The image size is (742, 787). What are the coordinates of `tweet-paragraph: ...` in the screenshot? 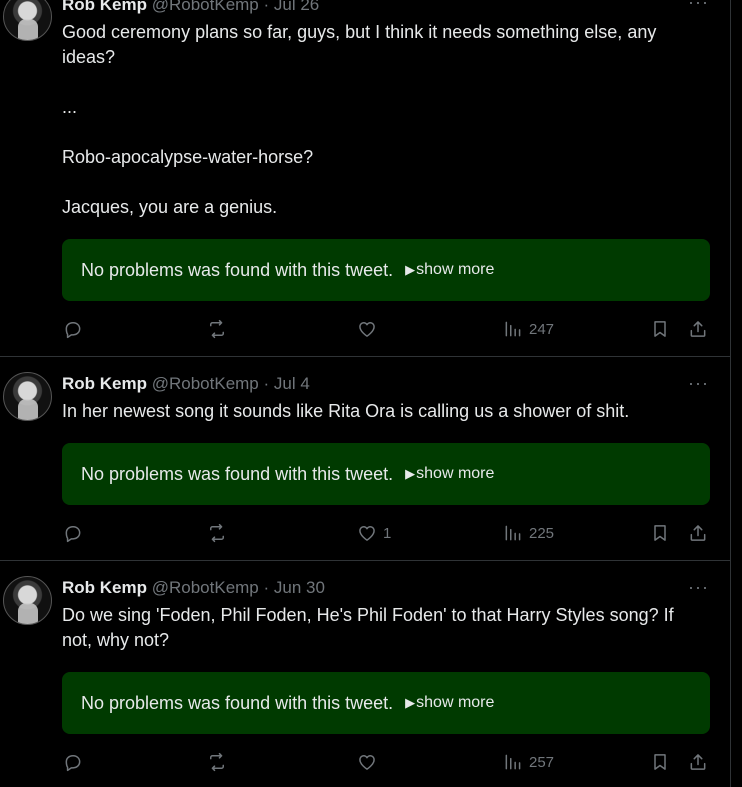 It's located at (70, 107).